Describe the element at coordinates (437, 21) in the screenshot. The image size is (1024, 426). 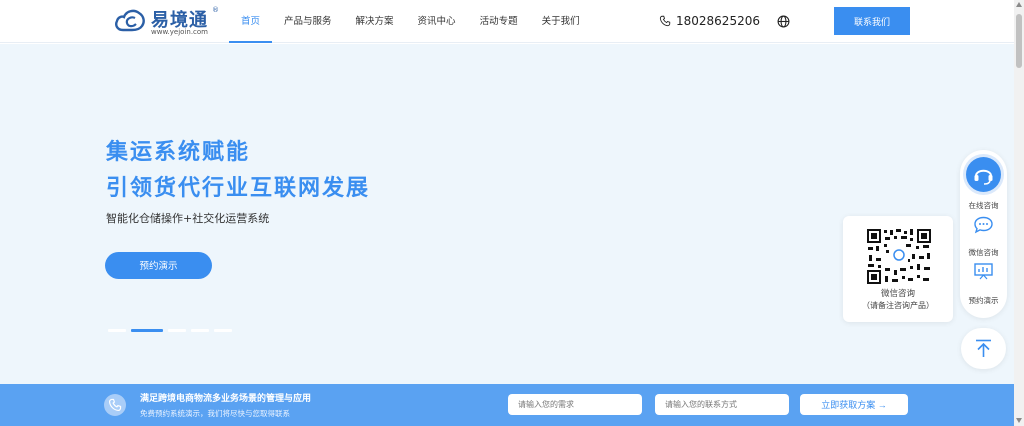
I see `nav-item-news: 资讯中心` at that location.